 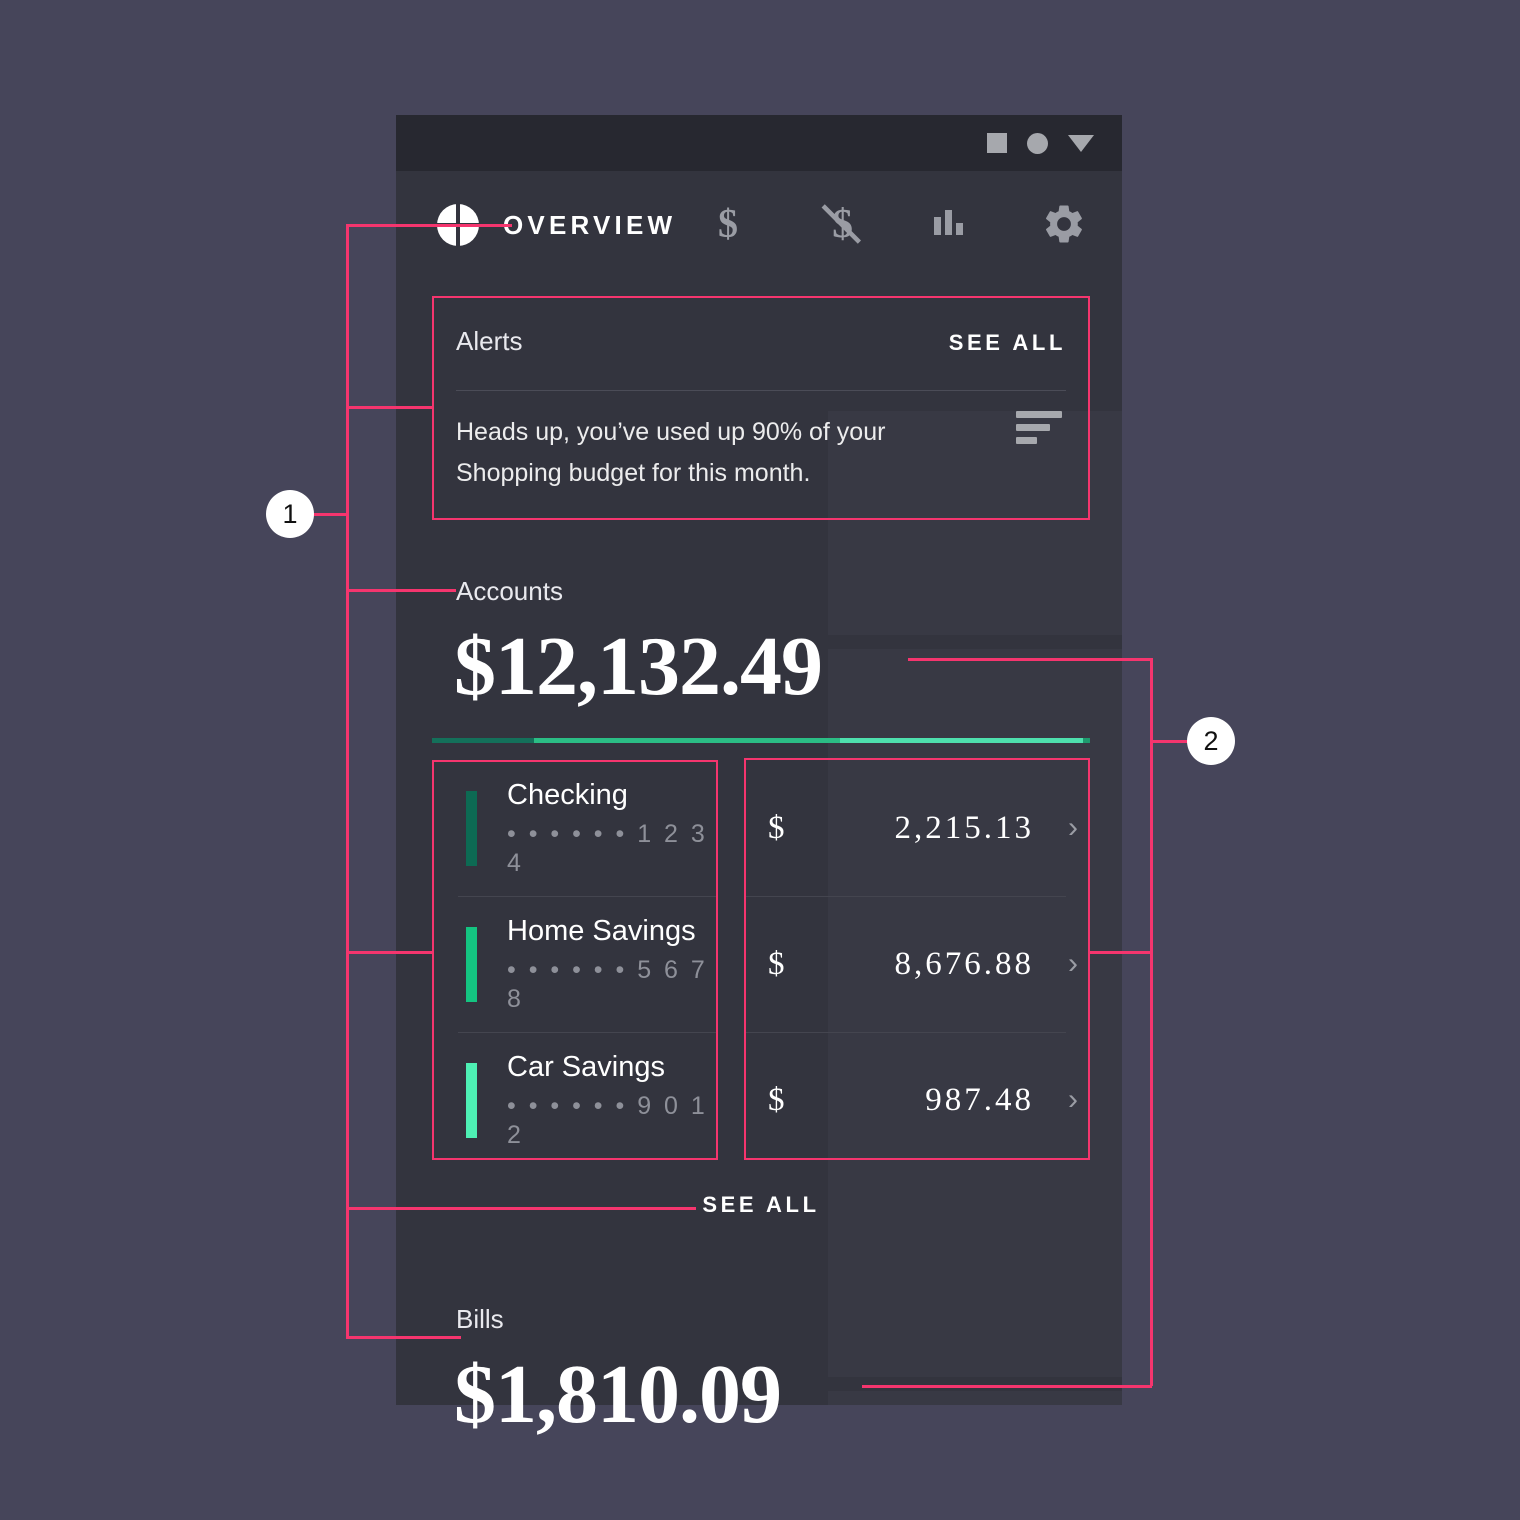 I want to click on accounts-total-balance: $12,132.49, so click(x=638, y=666).